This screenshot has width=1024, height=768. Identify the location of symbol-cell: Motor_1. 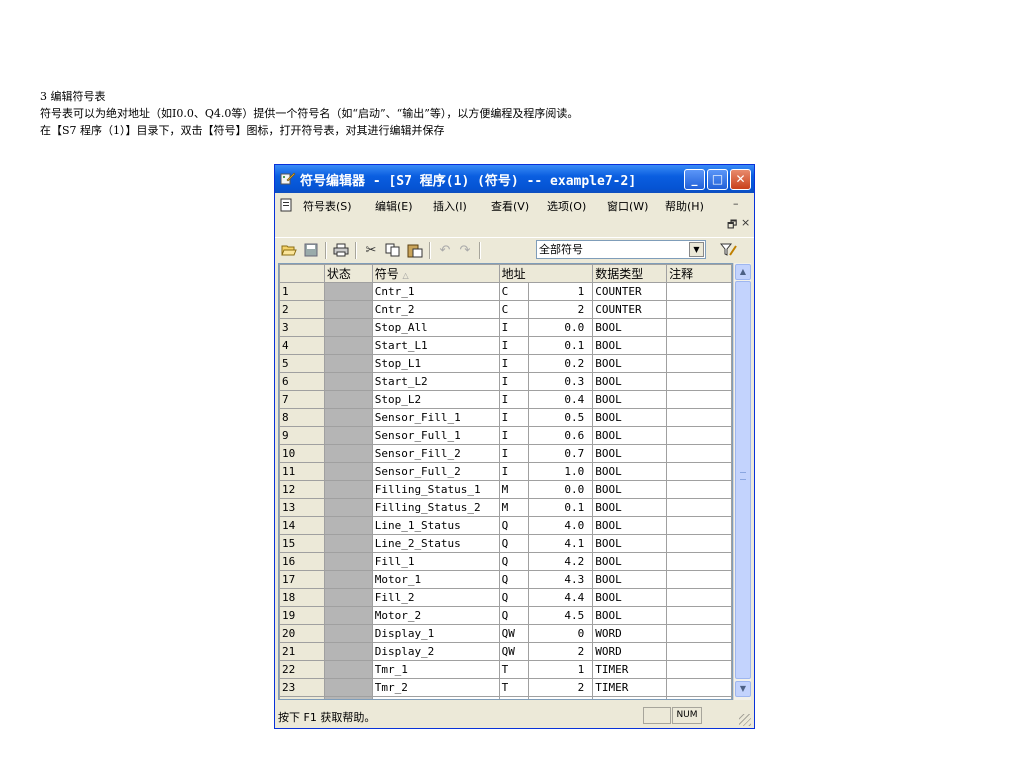
(435, 579).